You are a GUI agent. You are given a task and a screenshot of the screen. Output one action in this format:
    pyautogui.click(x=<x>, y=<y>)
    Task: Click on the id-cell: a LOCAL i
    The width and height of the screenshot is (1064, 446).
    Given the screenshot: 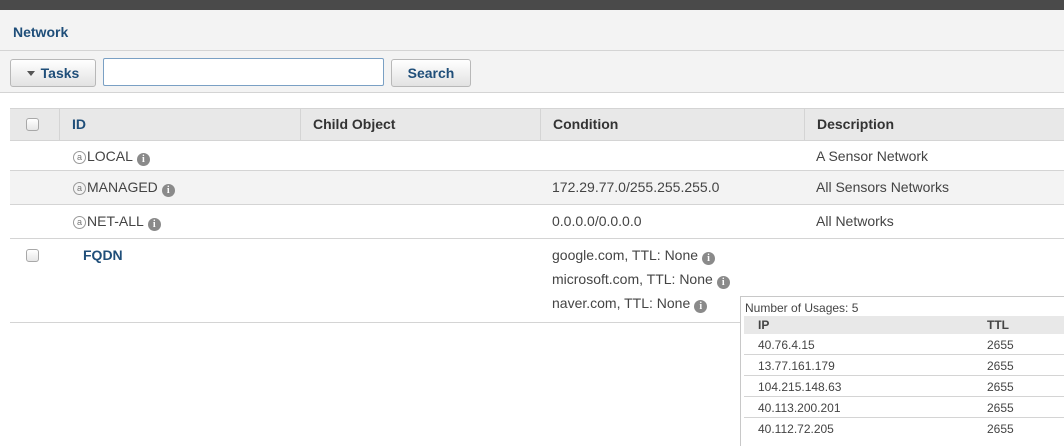 What is the action you would take?
    pyautogui.click(x=111, y=157)
    